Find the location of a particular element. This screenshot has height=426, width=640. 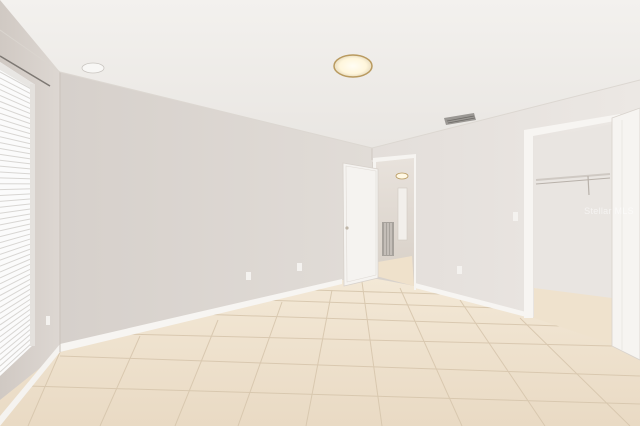

window-sill is located at coordinates (32, 215).